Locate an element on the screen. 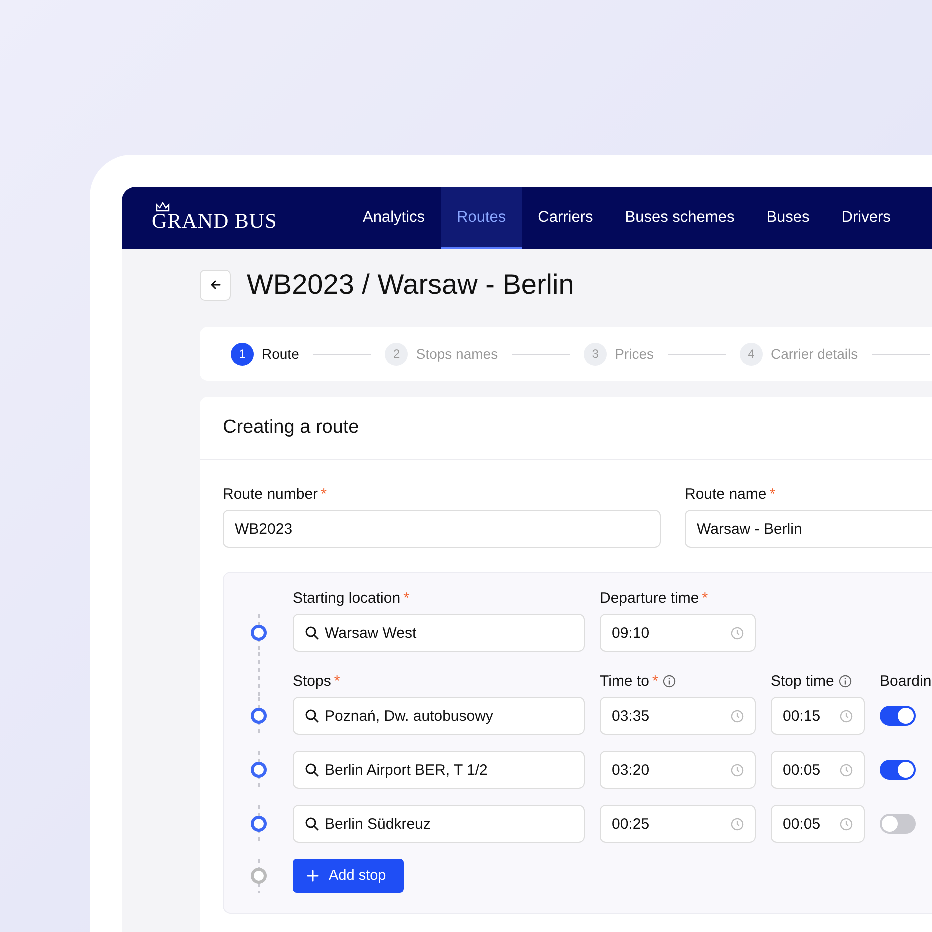 The width and height of the screenshot is (932, 932). column-label: Time to is located at coordinates (625, 681).